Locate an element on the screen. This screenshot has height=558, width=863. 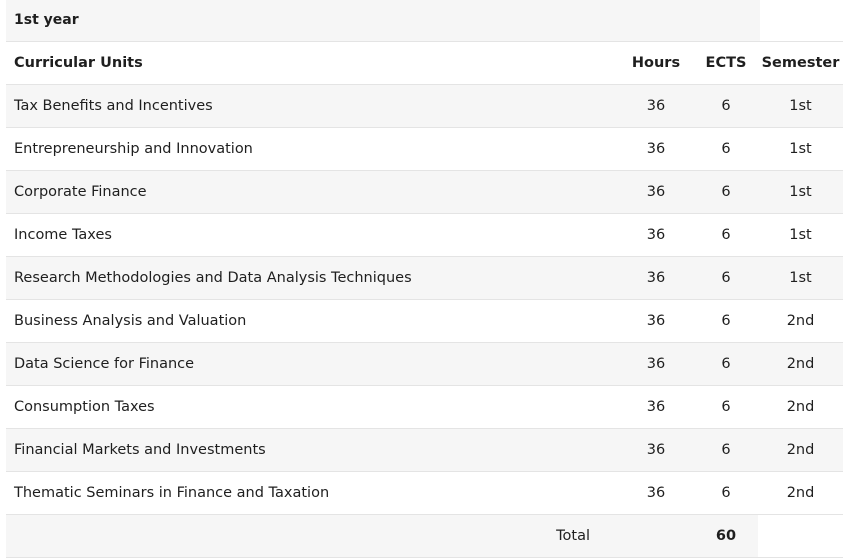
table-header-row: Curricular Units Hours ECTS Semester is located at coordinates (424, 63).